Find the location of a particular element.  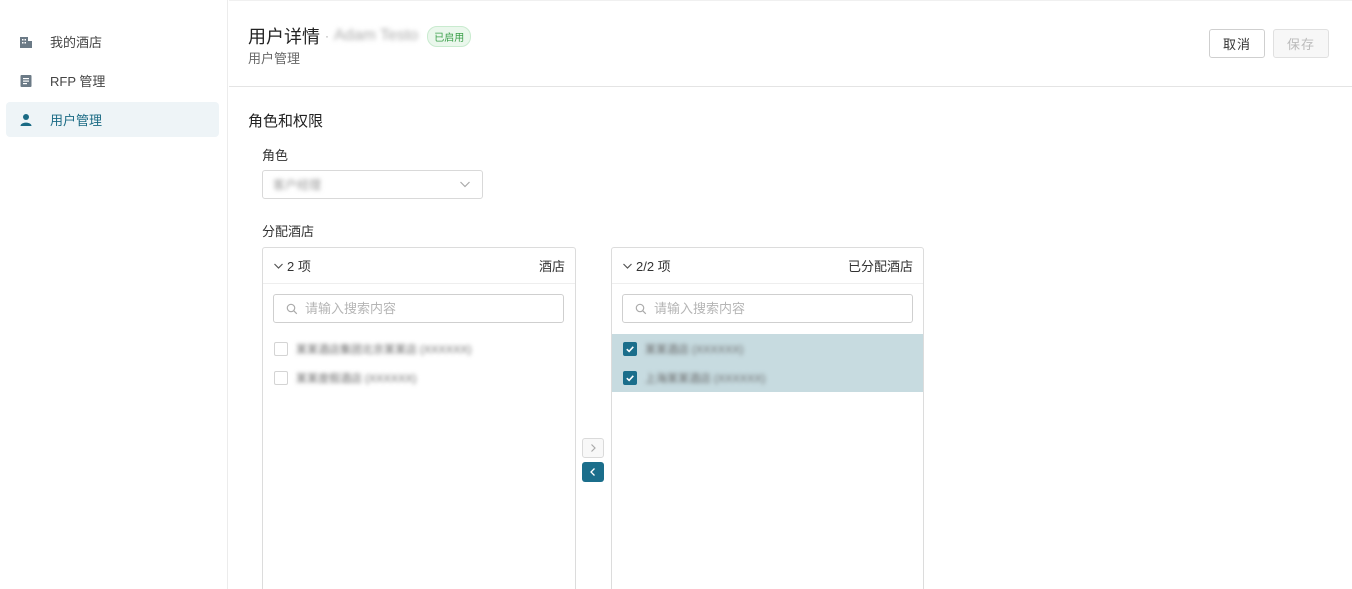

chevron-right-icon is located at coordinates (593, 448).